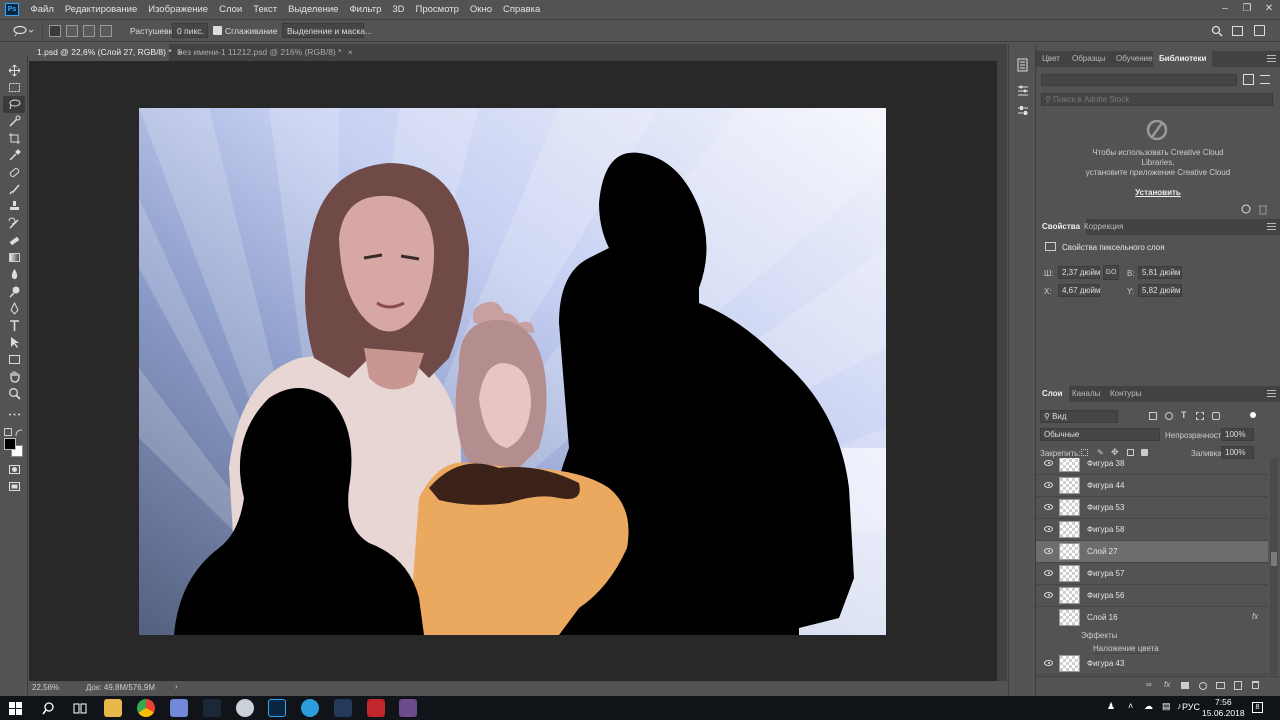 The width and height of the screenshot is (1280, 720). Describe the element at coordinates (80, 708) in the screenshot. I see `task-view-icon` at that location.